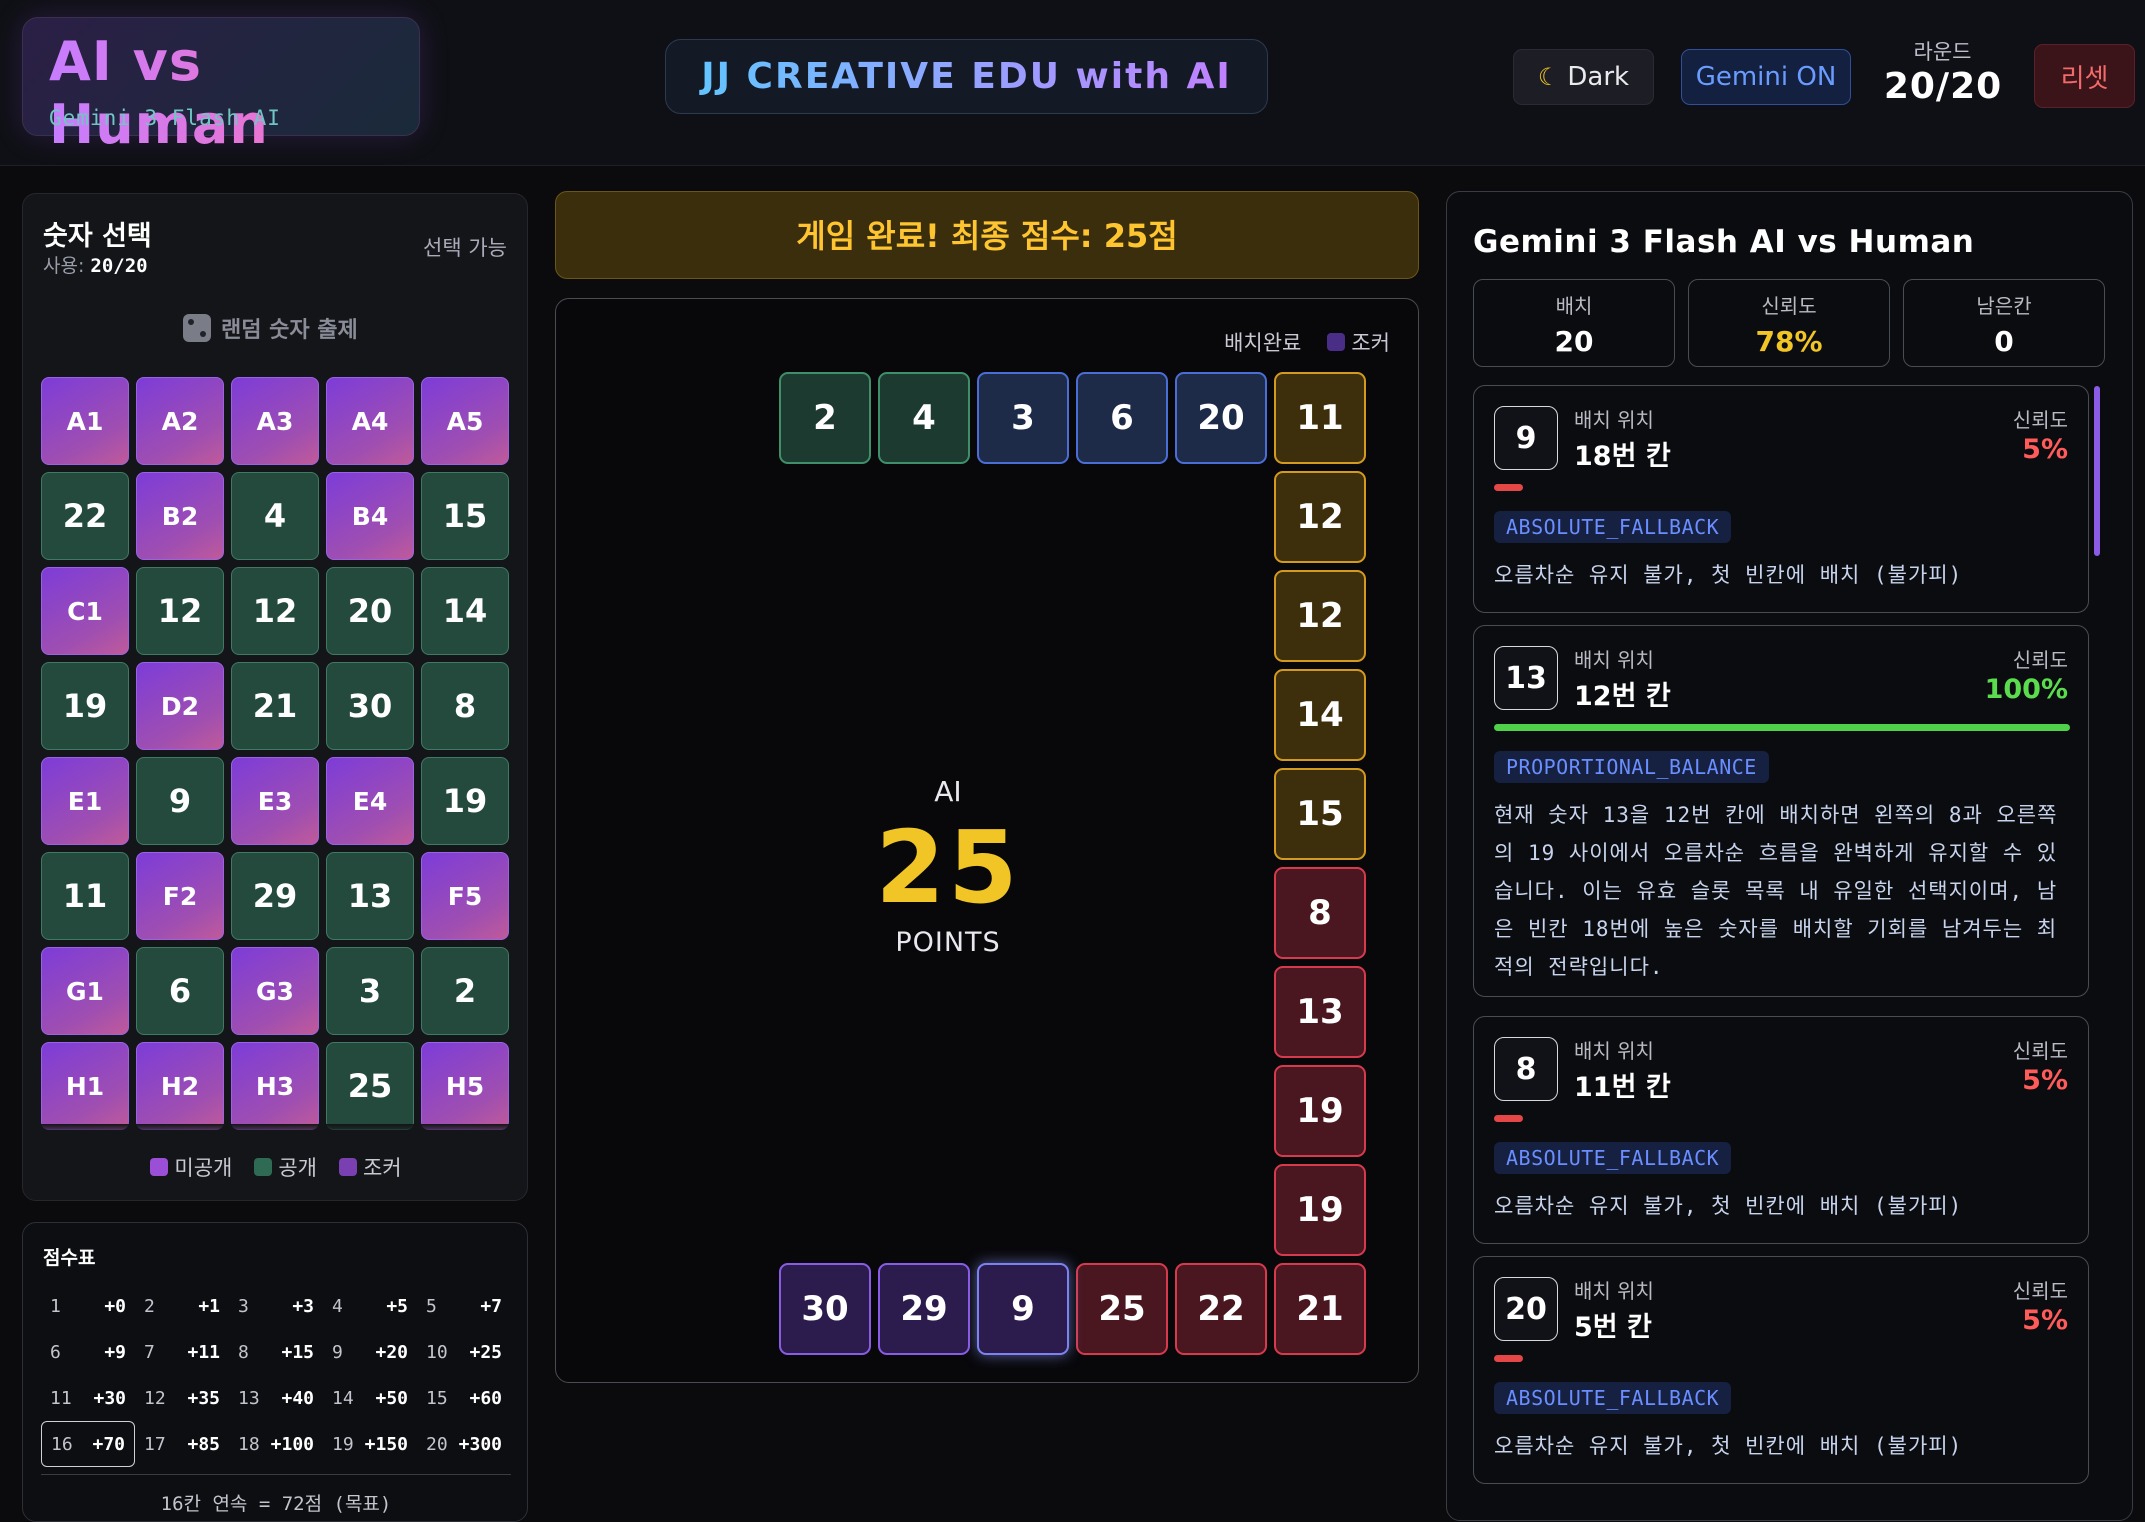  Describe the element at coordinates (275, 801) in the screenshot. I see `hidden-number-card: E3` at that location.